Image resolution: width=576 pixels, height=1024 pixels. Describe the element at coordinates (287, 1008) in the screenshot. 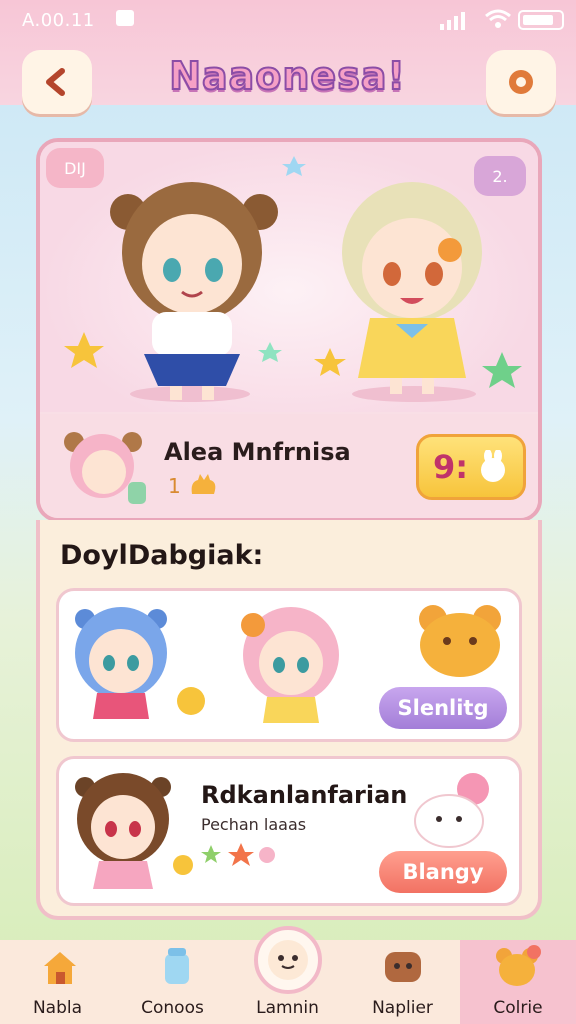

I see `nav-label: Lamnin` at that location.